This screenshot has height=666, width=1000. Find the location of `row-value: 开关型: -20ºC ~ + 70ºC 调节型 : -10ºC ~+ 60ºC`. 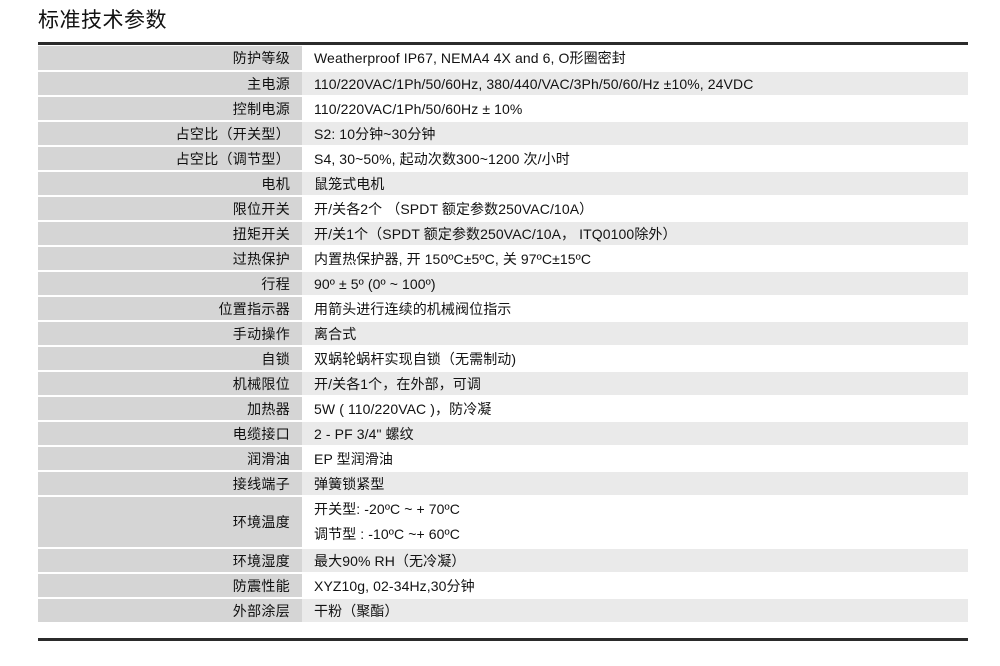

row-value: 开关型: -20ºC ~ + 70ºC 调节型 : -10ºC ~+ 60ºC is located at coordinates (635, 522).